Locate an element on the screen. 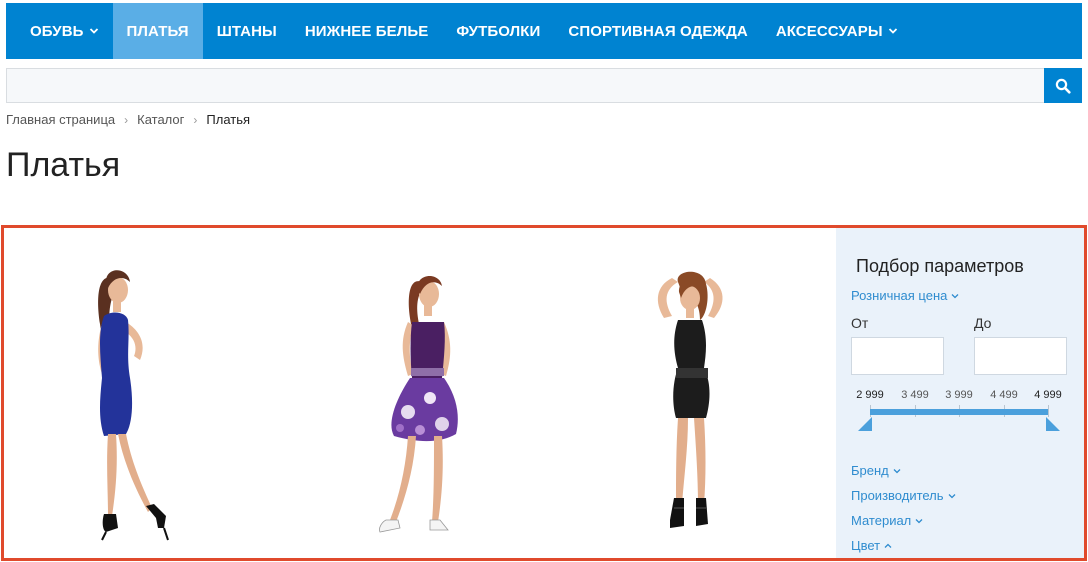 The image size is (1088, 562). breadcrumb-catalog-link: Каталог is located at coordinates (160, 119).